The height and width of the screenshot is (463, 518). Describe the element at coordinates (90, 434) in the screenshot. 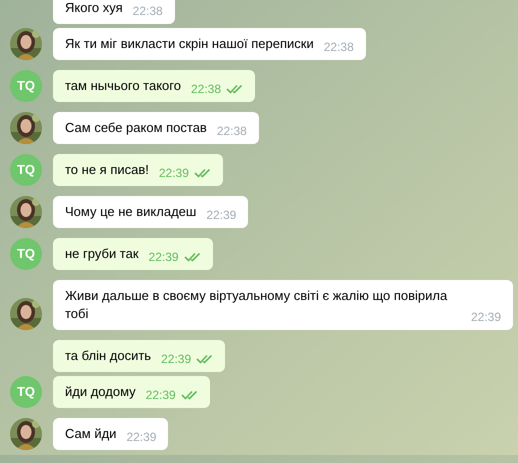

I see `message-text: Сам йди` at that location.